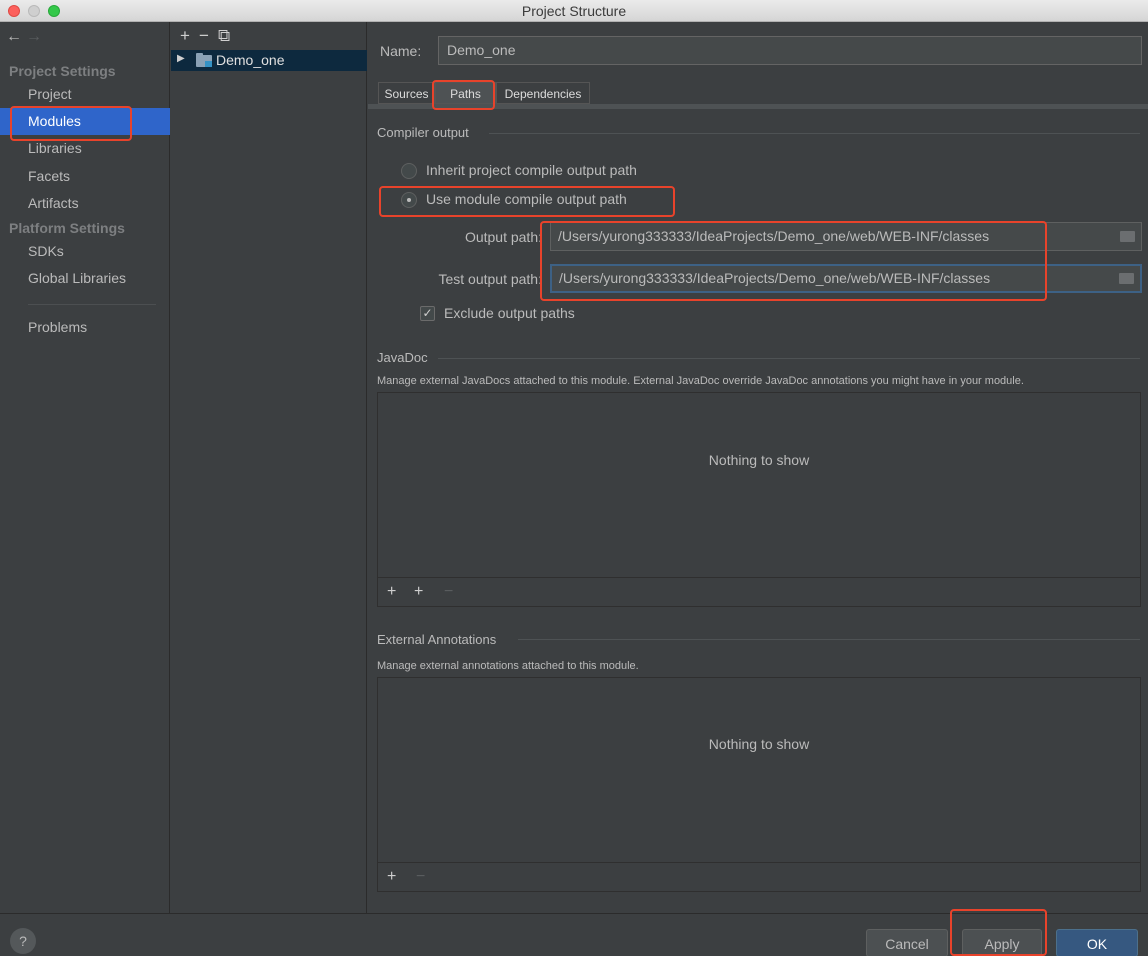 Image resolution: width=1148 pixels, height=956 pixels. What do you see at coordinates (402, 357) in the screenshot?
I see `javadoc-title: JavaDoc` at bounding box center [402, 357].